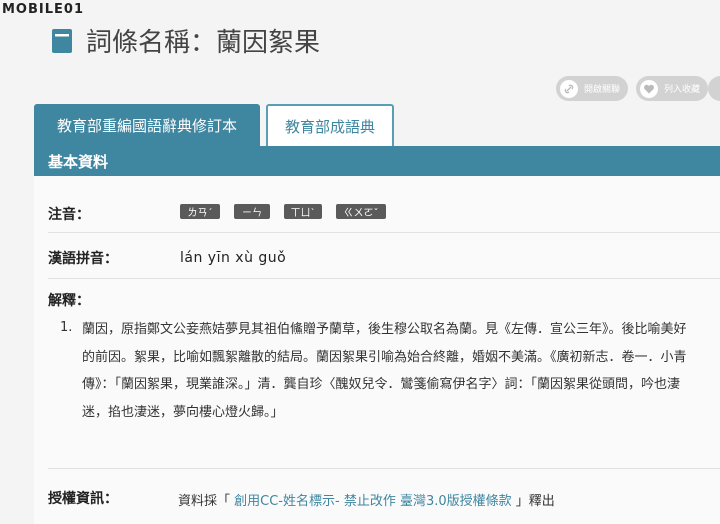 Image resolution: width=720 pixels, height=524 pixels. I want to click on favorite-button: 列入收藏, so click(672, 88).